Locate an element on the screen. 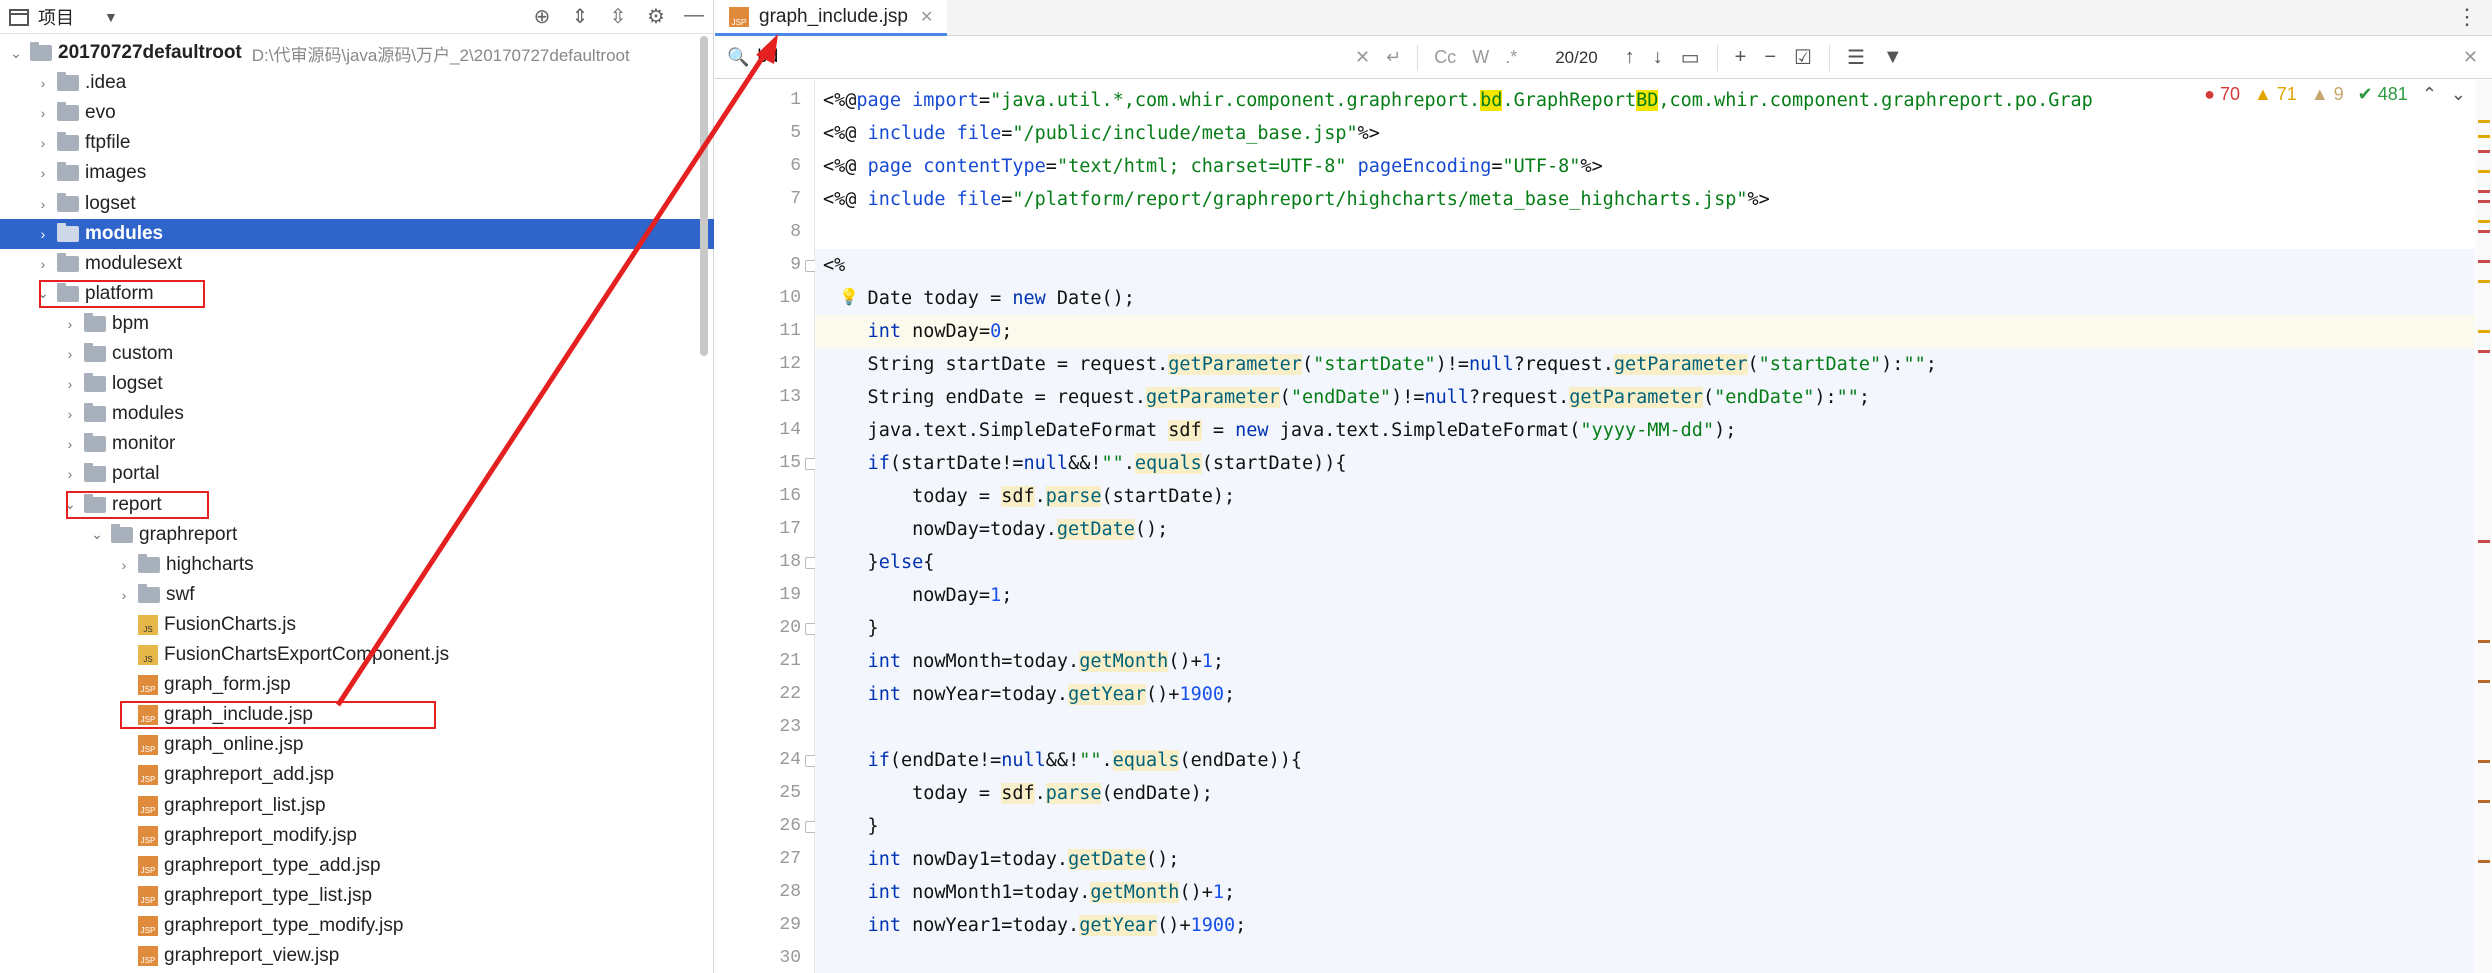  tree-item: › monitor is located at coordinates (357, 444).